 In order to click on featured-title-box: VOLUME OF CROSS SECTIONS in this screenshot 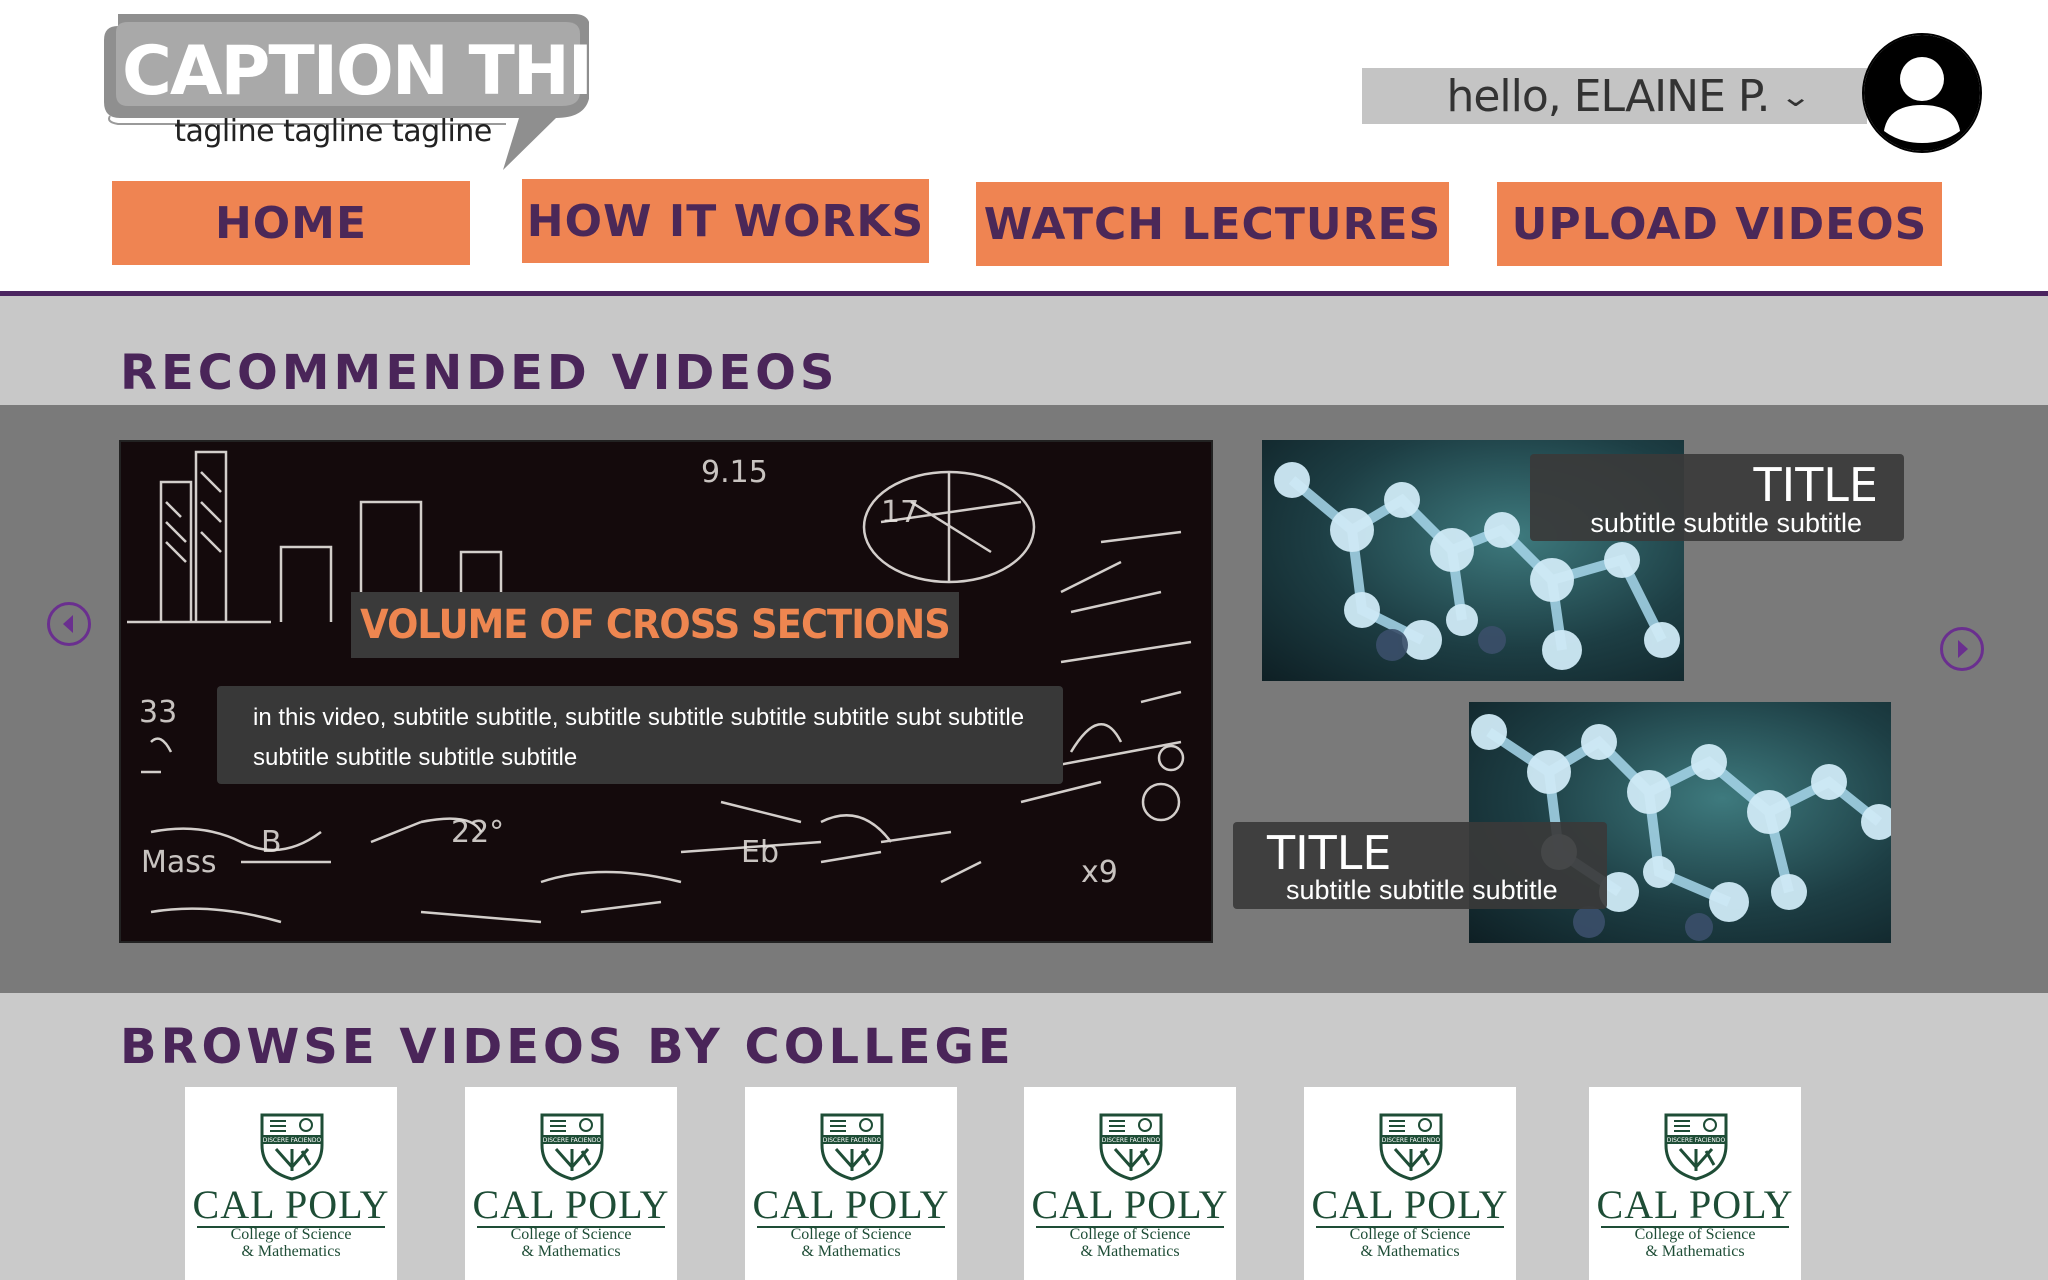, I will do `click(655, 625)`.